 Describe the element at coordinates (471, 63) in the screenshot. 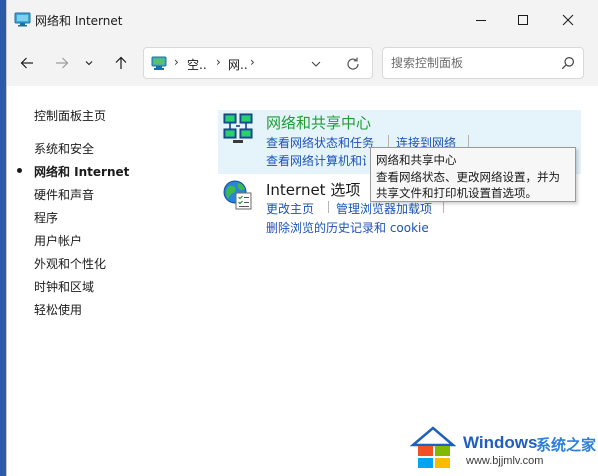

I see `search-input` at that location.